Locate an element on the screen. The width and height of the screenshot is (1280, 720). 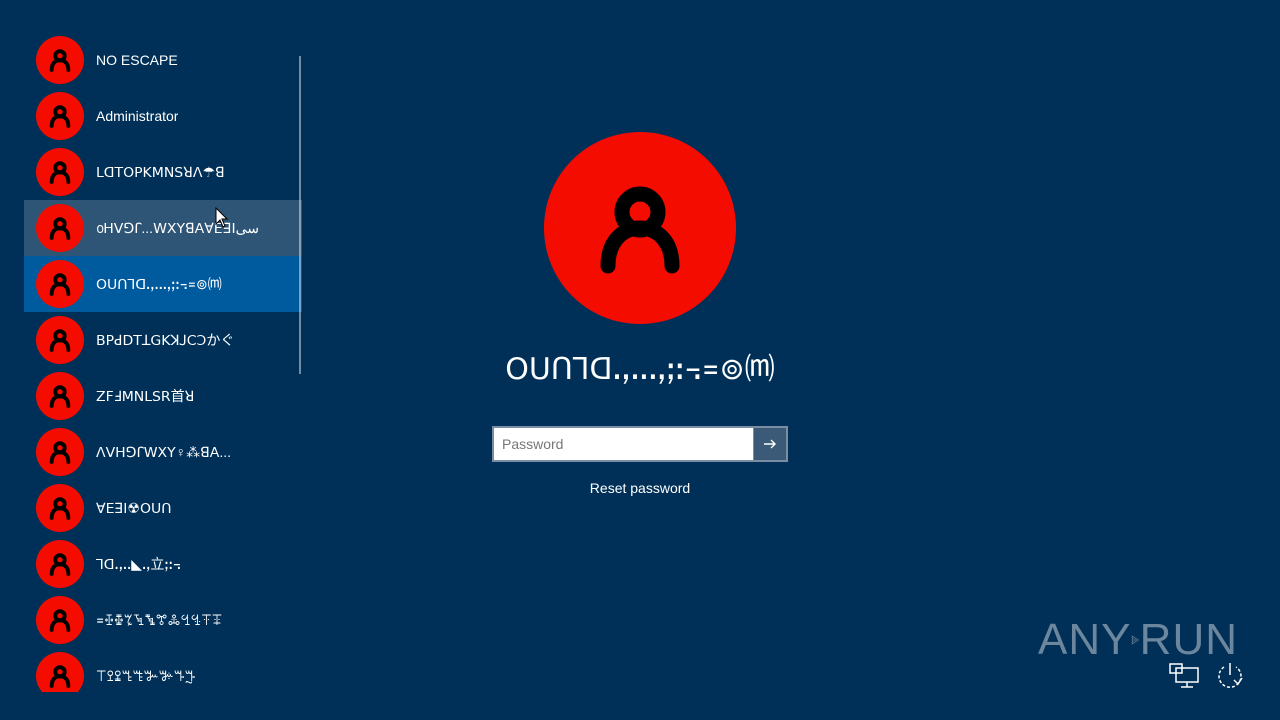
user-name: ꓯꓰꓱꓲ☢ꓳꓴꓵ is located at coordinates (134, 507).